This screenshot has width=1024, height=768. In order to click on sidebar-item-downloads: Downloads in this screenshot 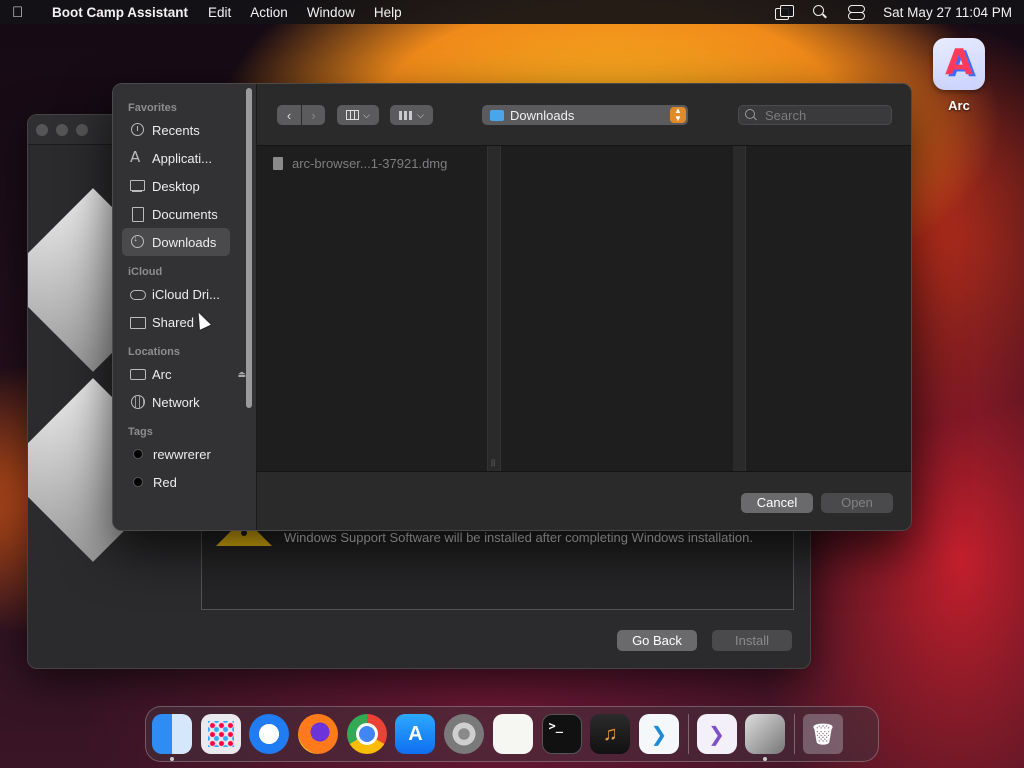, I will do `click(176, 242)`.